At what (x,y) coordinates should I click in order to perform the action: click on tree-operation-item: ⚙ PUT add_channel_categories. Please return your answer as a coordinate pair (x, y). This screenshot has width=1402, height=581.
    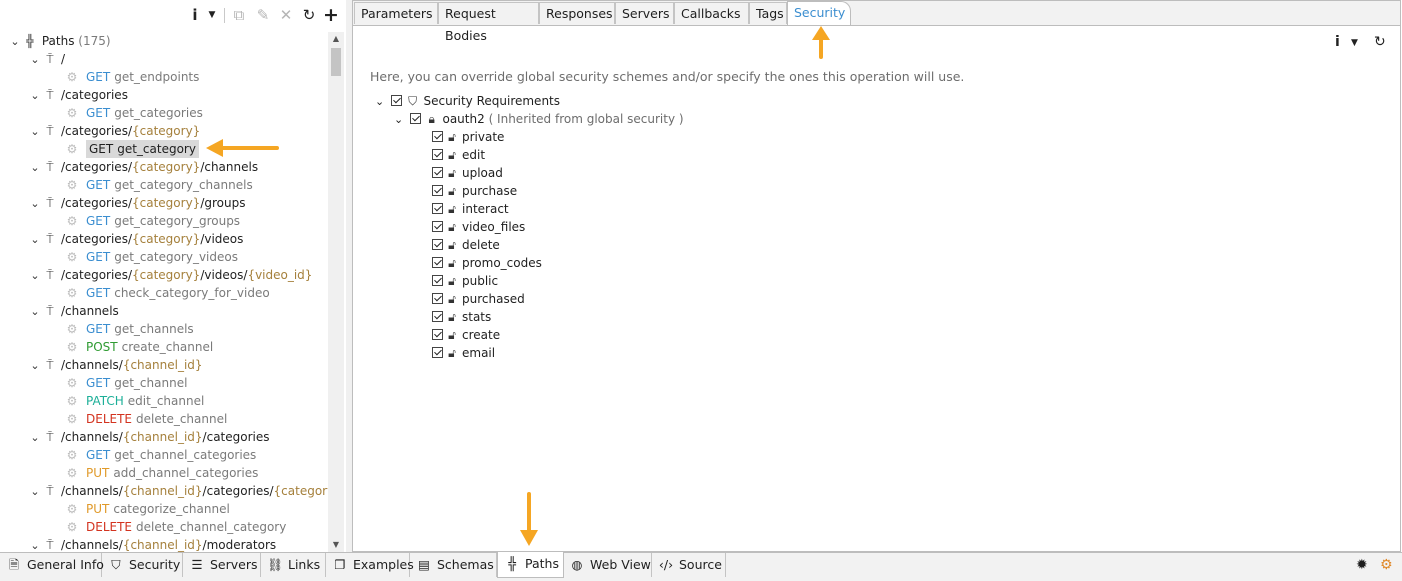
    Looking at the image, I should click on (161, 473).